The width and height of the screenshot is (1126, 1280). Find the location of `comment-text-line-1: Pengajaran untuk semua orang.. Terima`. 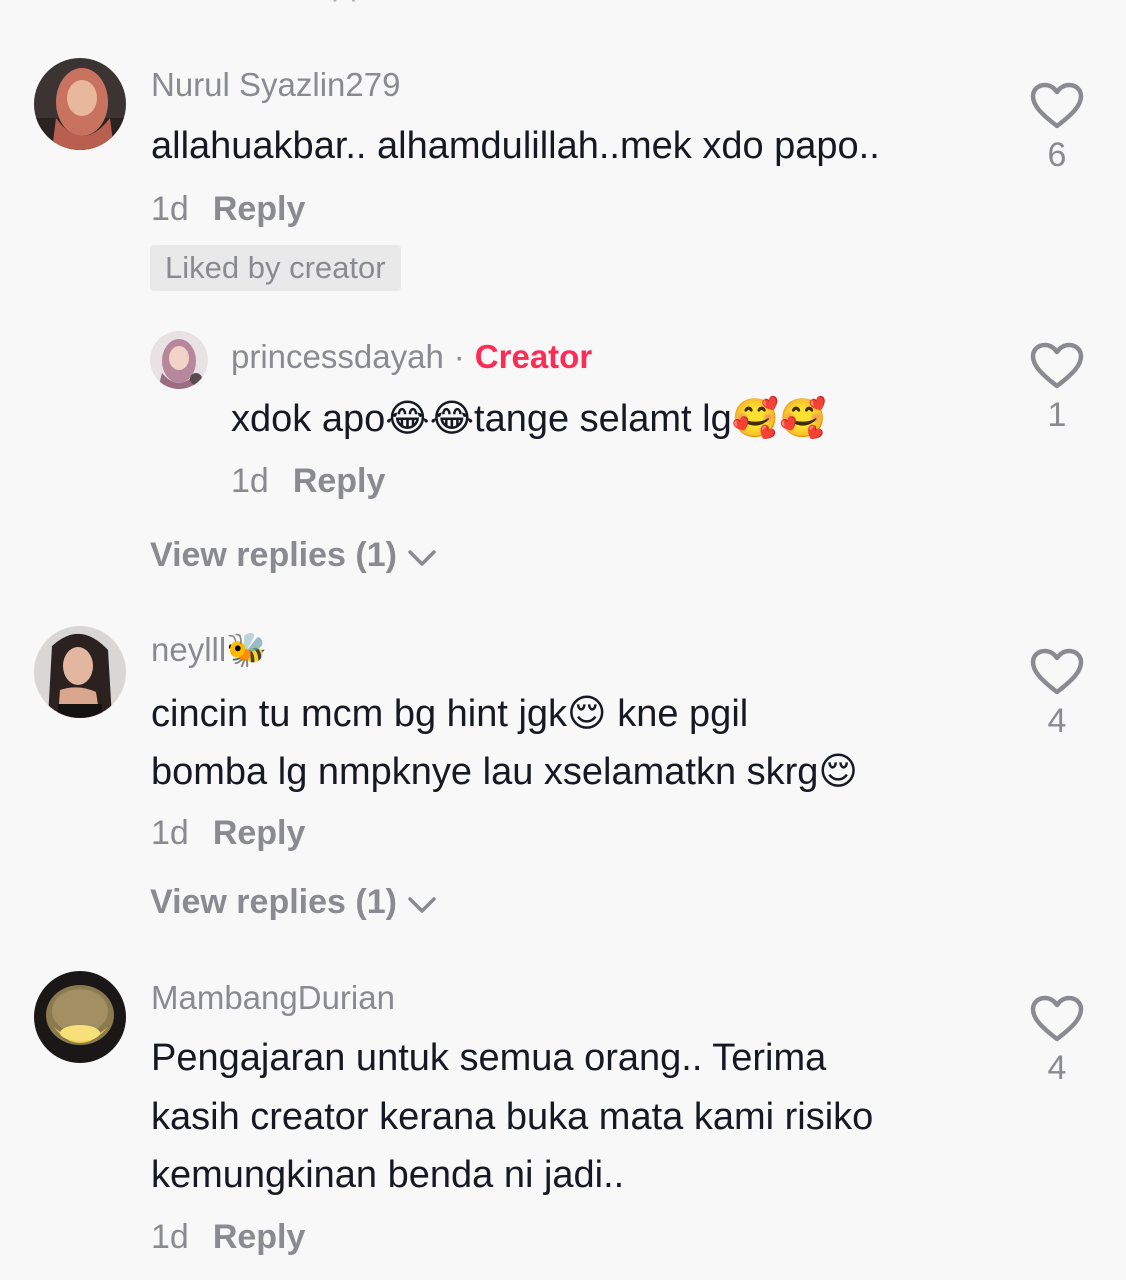

comment-text-line-1: Pengajaran untuk semua orang.. Terima is located at coordinates (489, 1058).